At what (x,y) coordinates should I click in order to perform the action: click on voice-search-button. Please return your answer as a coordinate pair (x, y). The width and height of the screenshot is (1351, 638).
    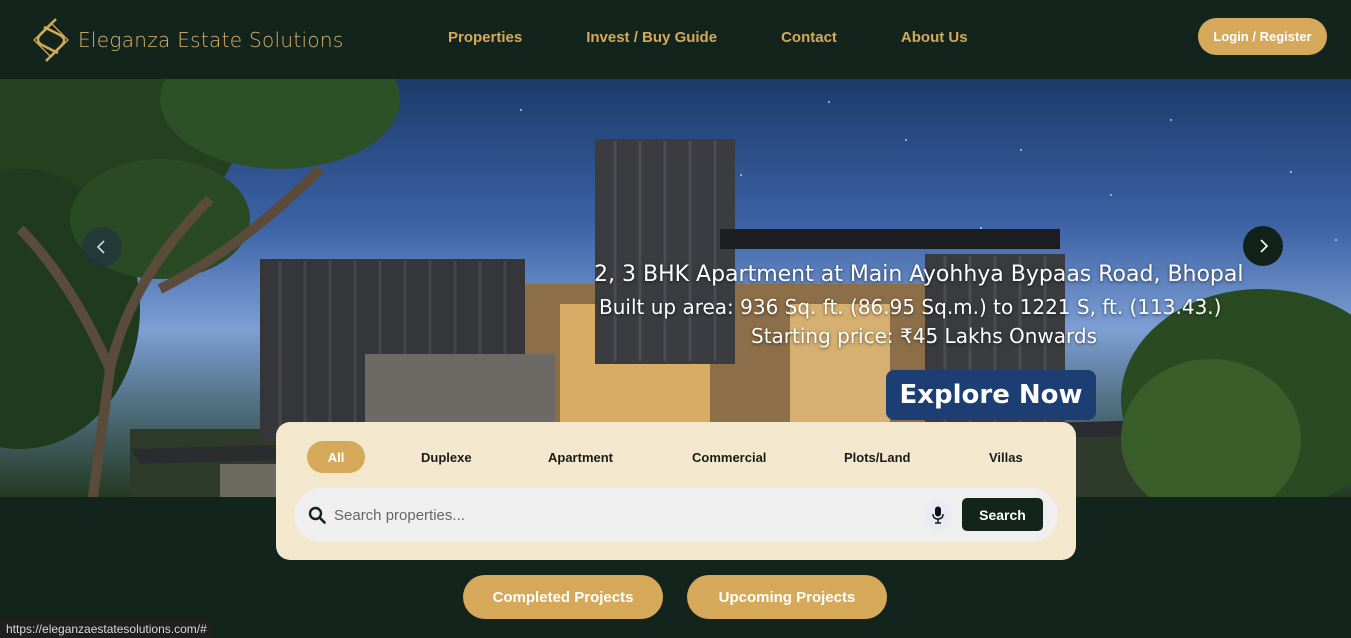
    Looking at the image, I should click on (938, 515).